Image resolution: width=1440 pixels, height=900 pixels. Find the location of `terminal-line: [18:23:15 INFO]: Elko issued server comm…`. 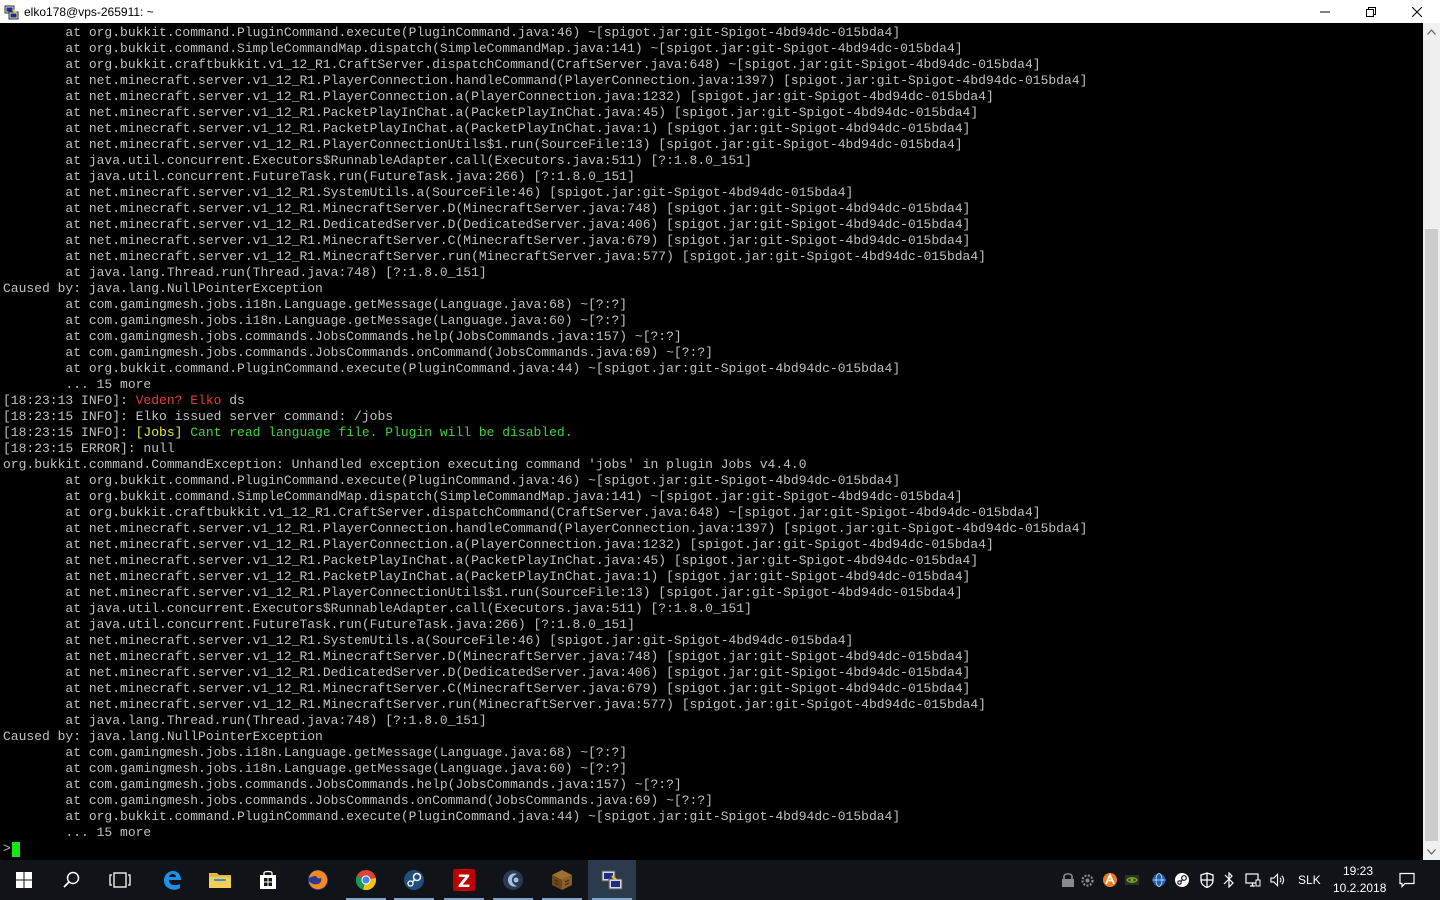

terminal-line: [18:23:15 INFO]: Elko issued server comm… is located at coordinates (713, 417).